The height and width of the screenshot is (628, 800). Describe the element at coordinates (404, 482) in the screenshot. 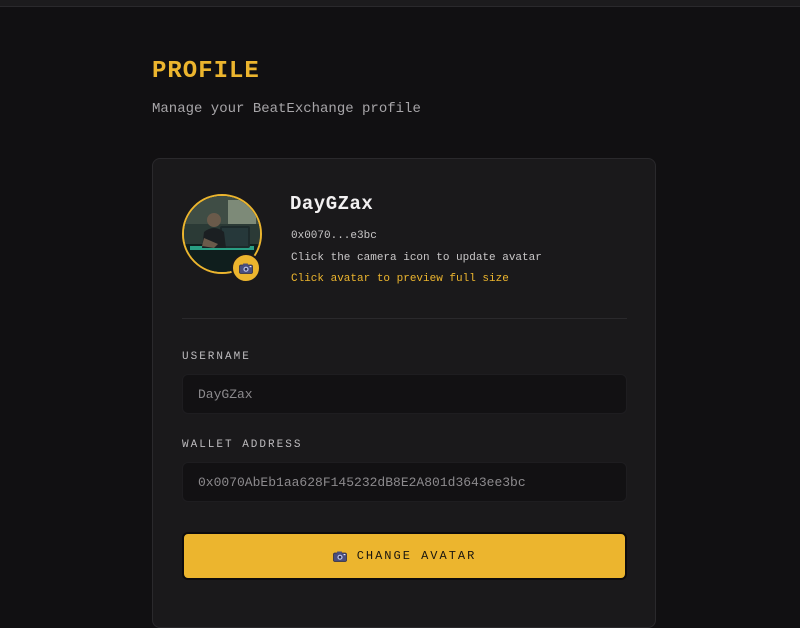

I see `wallet-address-field` at that location.